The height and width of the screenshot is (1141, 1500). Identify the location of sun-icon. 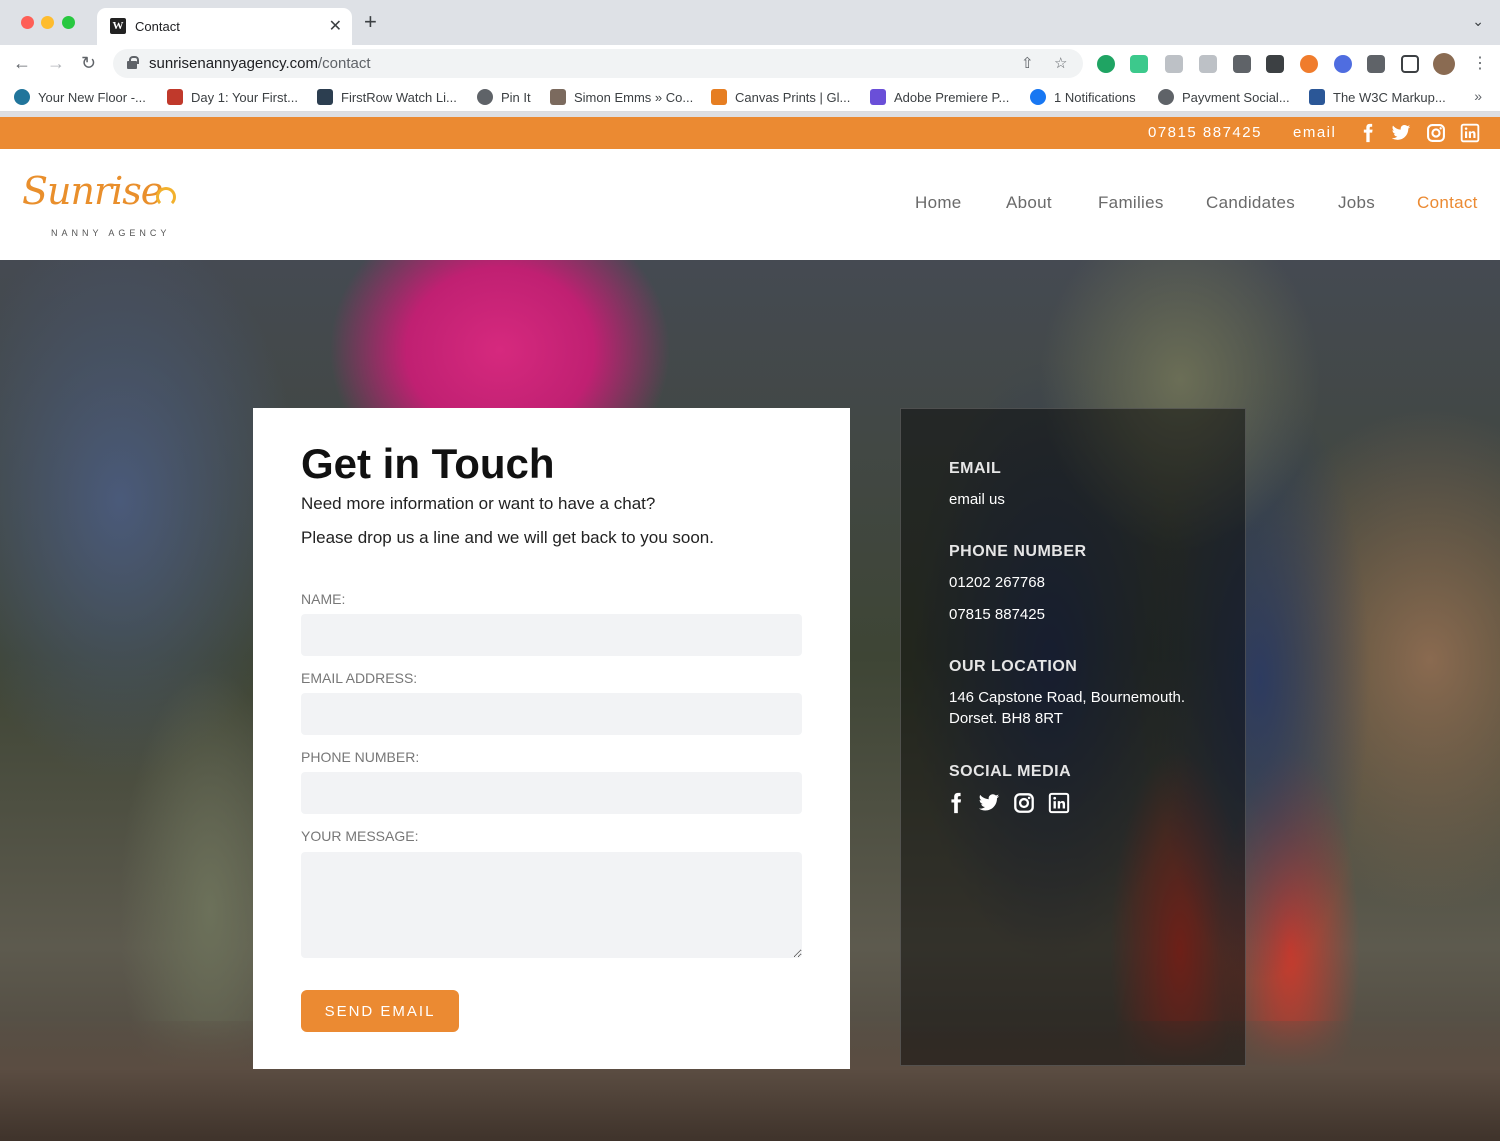
(166, 197).